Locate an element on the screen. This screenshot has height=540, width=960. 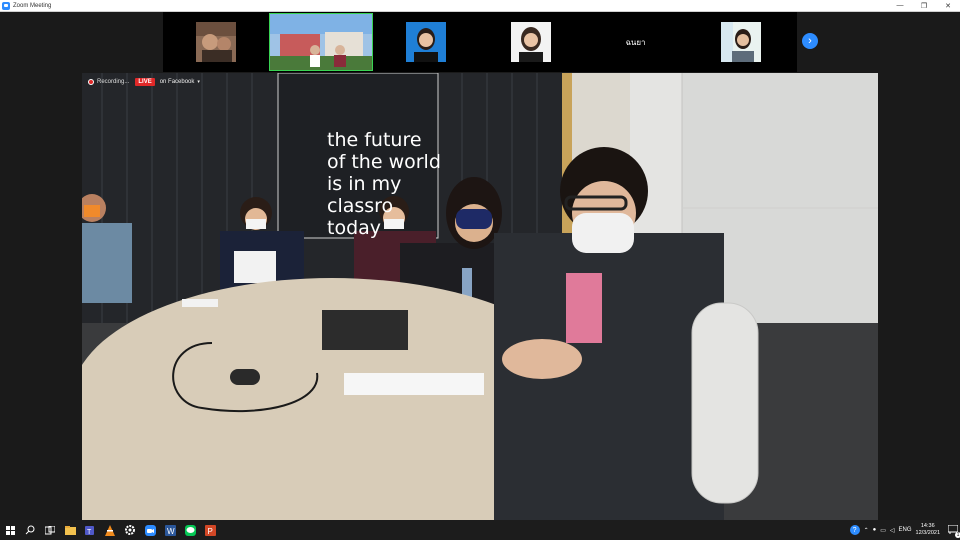
participant-tile: ฉนยา is located at coordinates (635, 42).